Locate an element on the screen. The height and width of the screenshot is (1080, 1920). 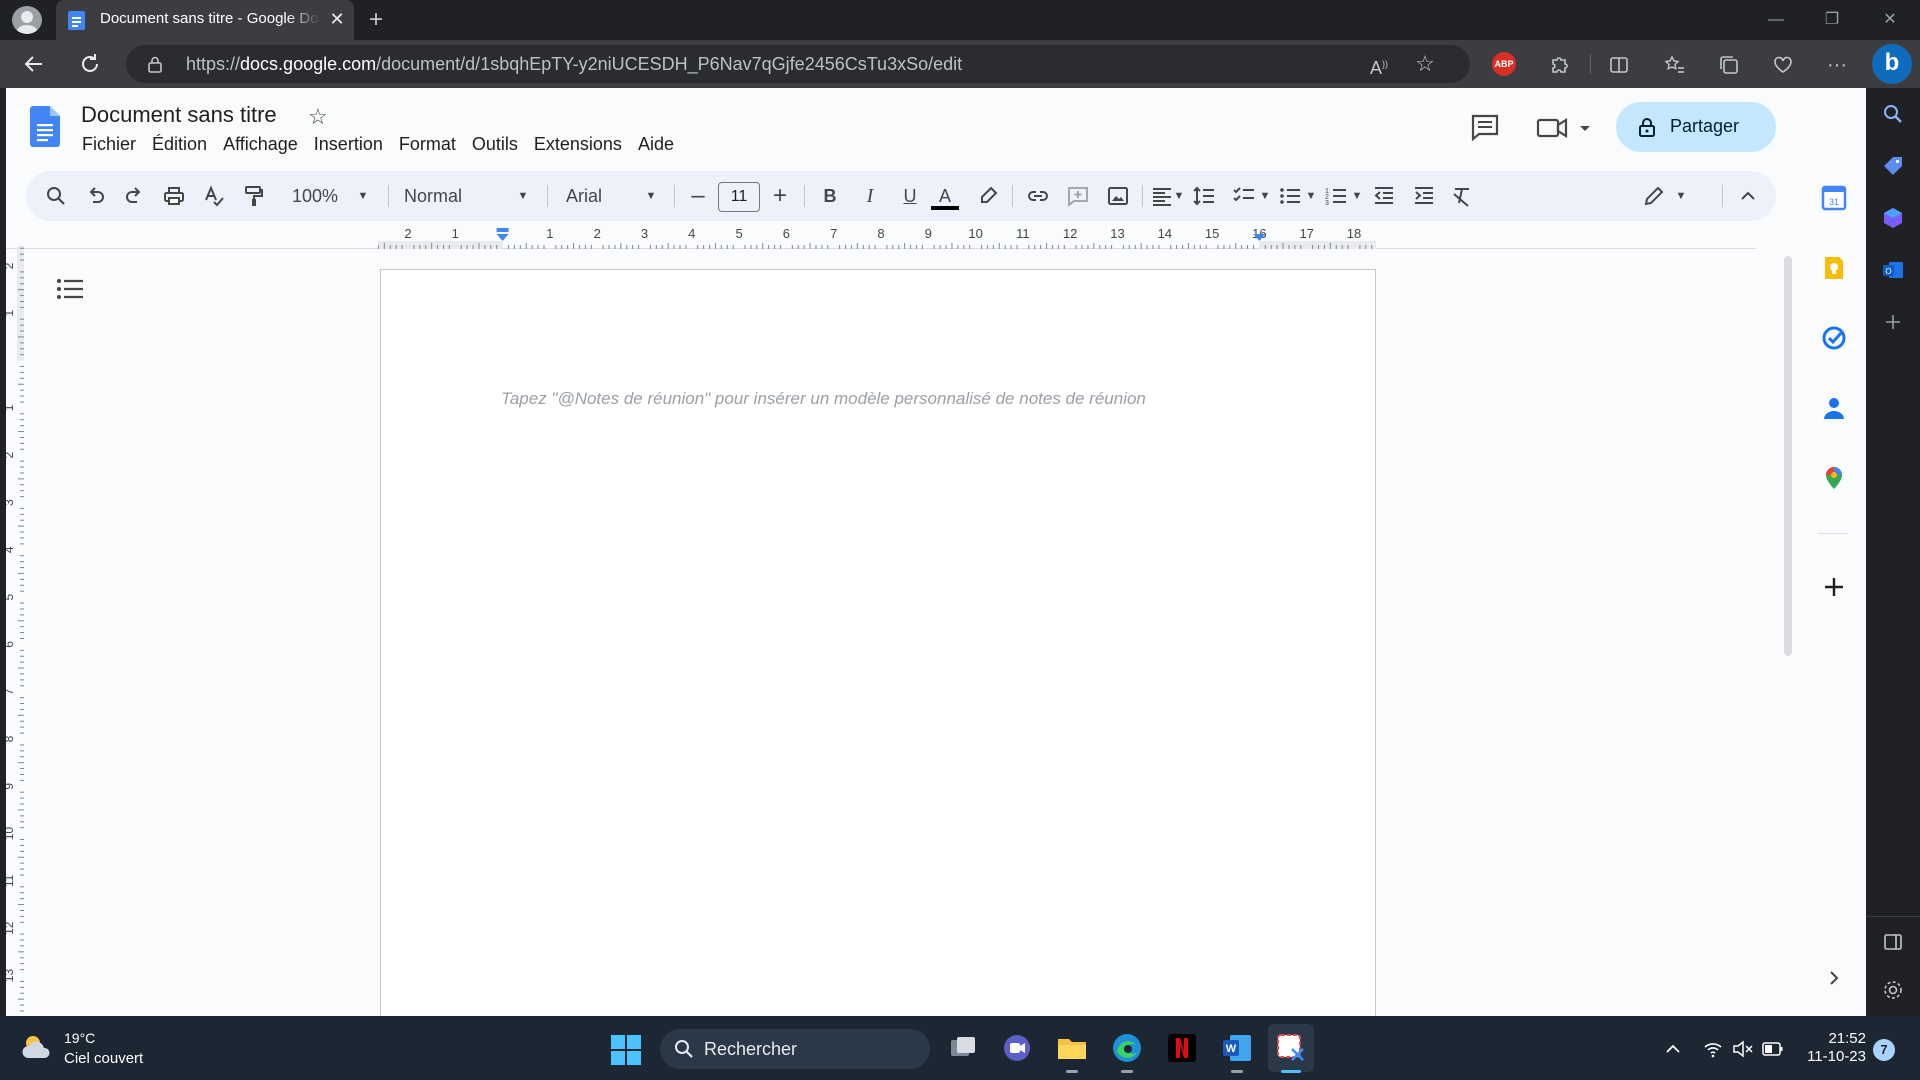
redo-icon is located at coordinates (134, 196).